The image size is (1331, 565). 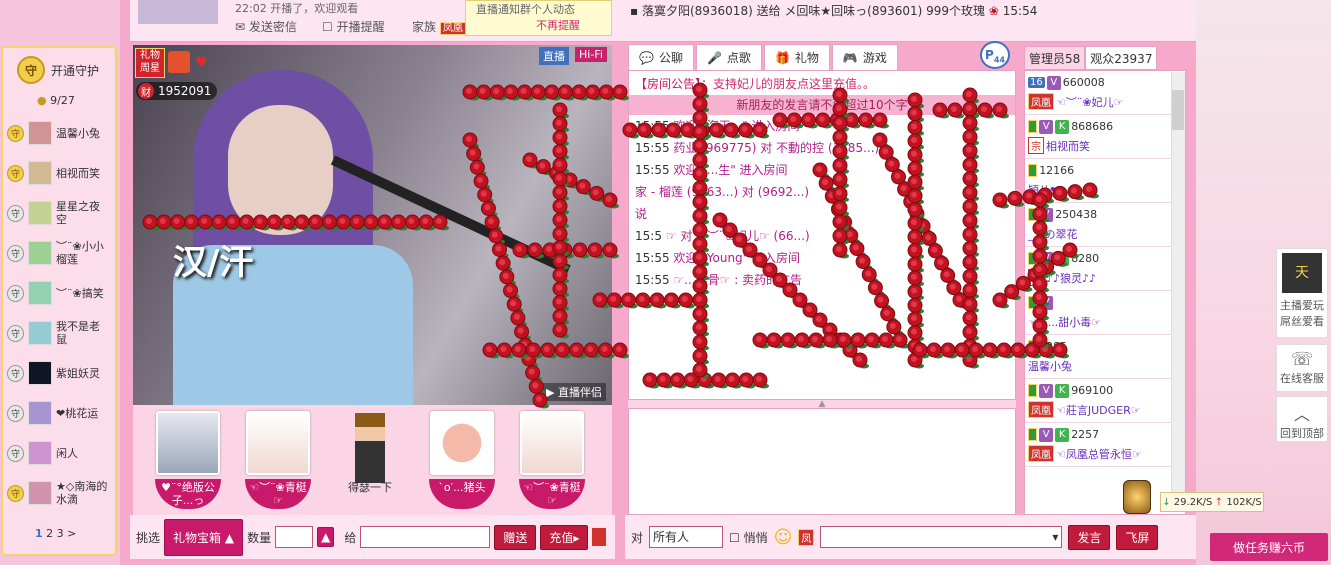 What do you see at coordinates (179, 62) in the screenshot?
I see `award-icon` at bounding box center [179, 62].